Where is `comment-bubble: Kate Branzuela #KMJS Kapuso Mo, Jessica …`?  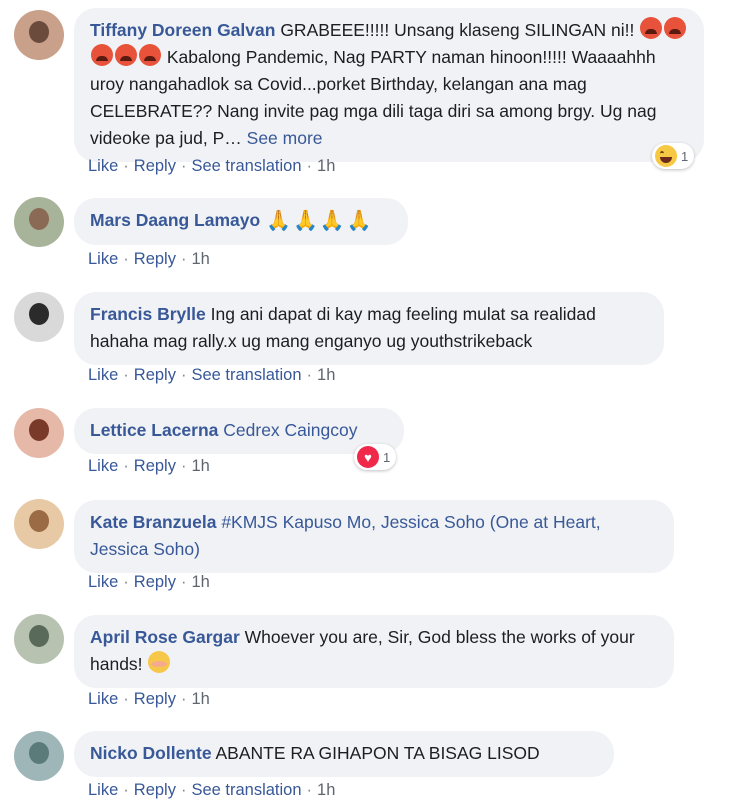
comment-bubble: Kate Branzuela #KMJS Kapuso Mo, Jessica … is located at coordinates (374, 536).